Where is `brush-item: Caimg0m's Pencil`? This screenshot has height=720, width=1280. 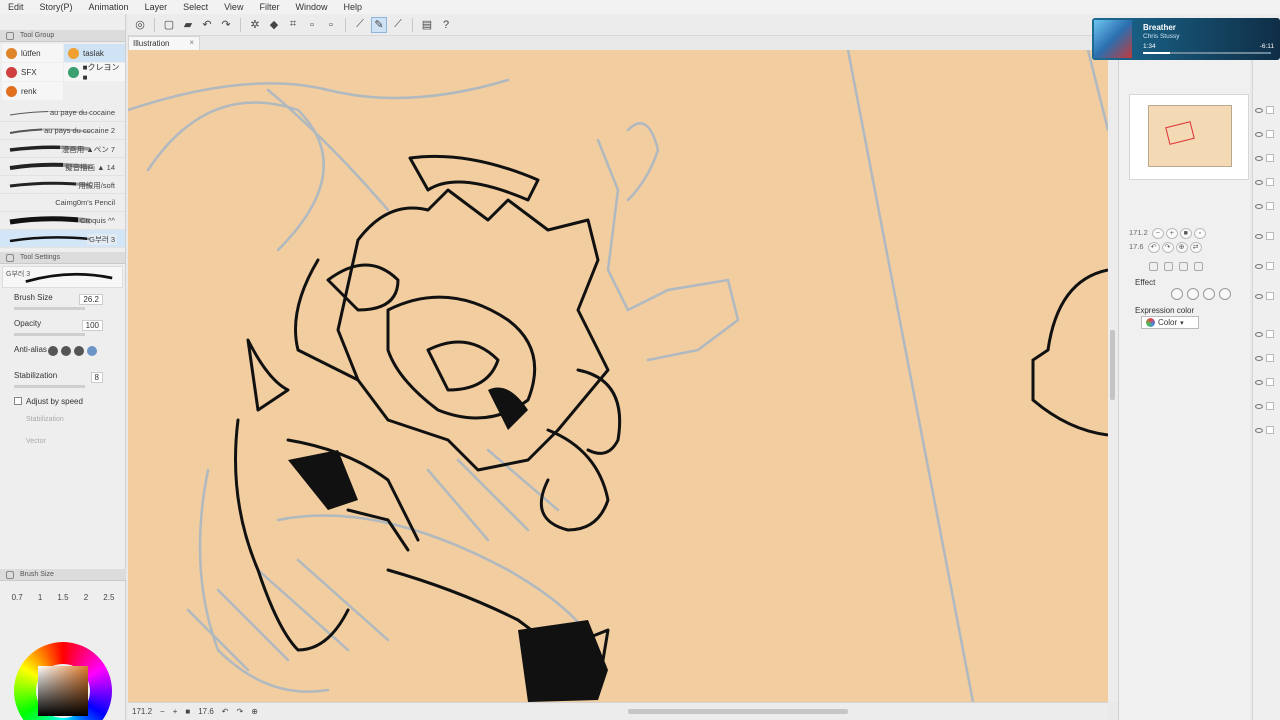 brush-item: Caimg0m's Pencil is located at coordinates (62, 203).